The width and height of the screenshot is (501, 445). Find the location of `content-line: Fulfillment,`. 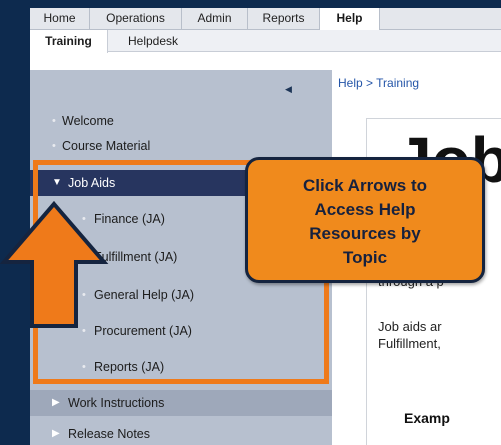

content-line: Fulfillment, is located at coordinates (409, 343).